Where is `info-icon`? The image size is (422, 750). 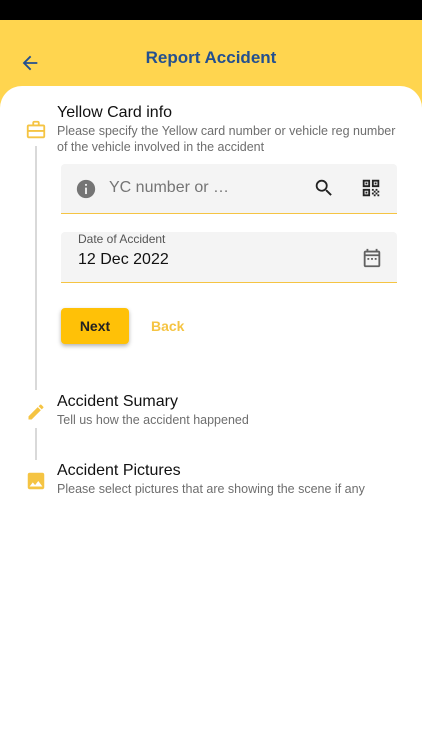 info-icon is located at coordinates (86, 189).